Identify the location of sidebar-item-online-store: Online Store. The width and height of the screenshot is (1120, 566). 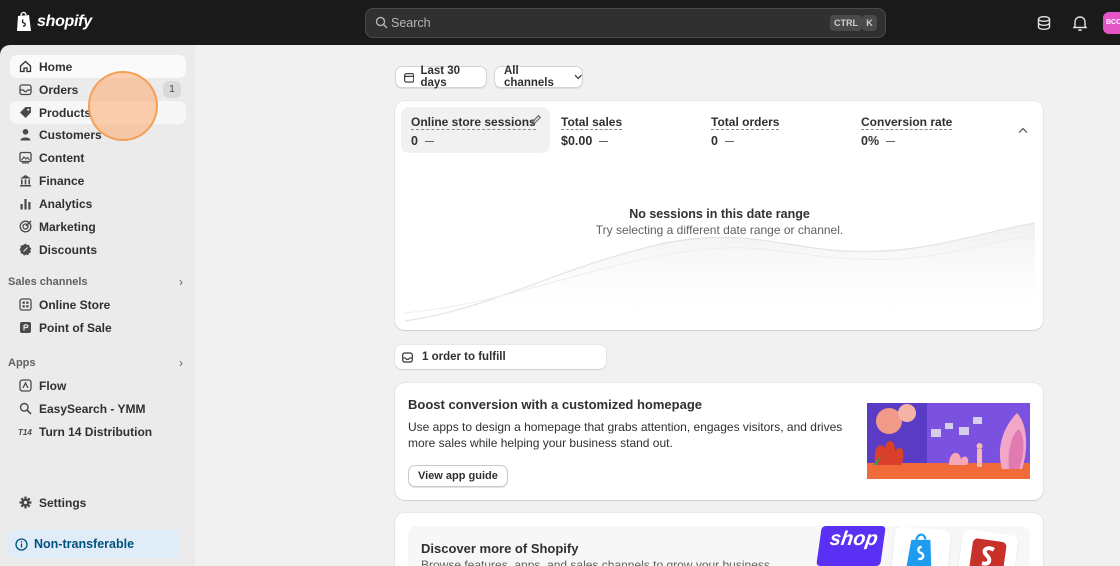
(98, 304).